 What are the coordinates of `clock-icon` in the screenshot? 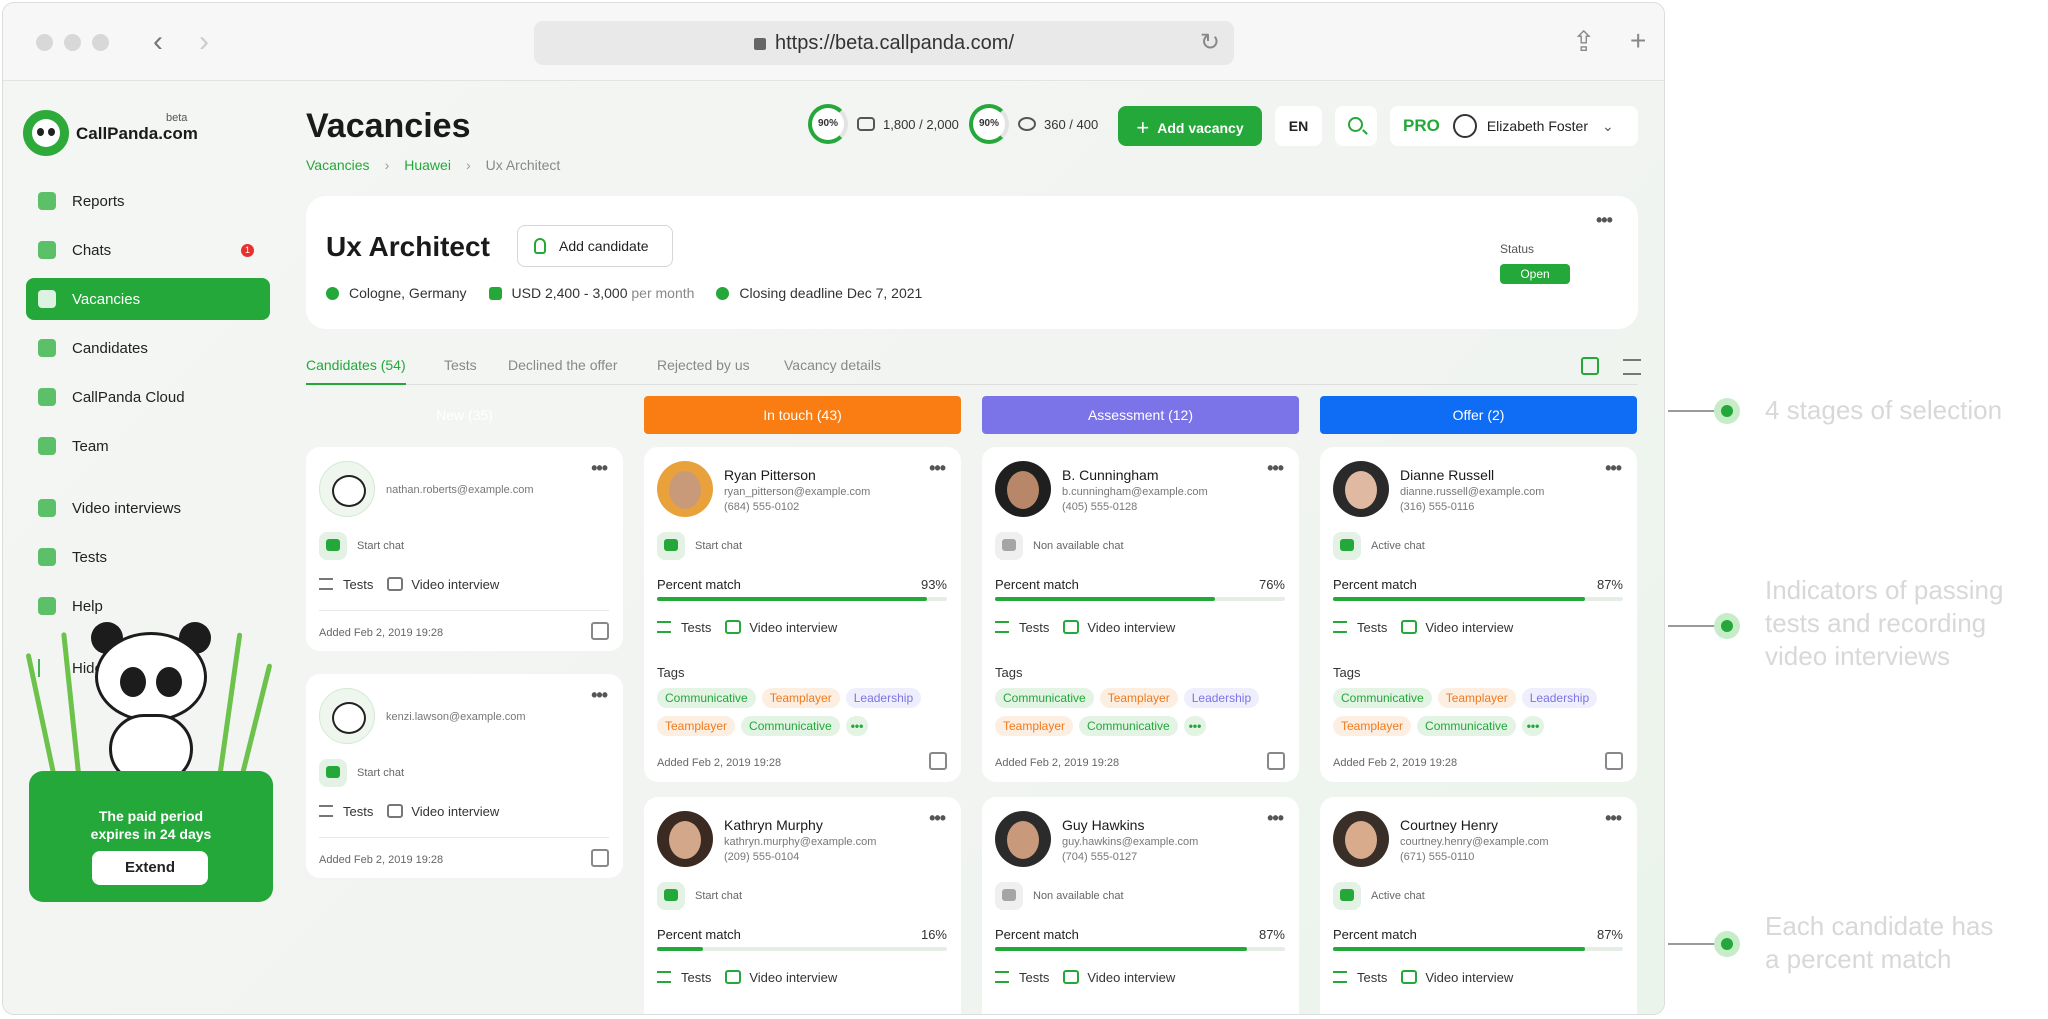 It's located at (723, 293).